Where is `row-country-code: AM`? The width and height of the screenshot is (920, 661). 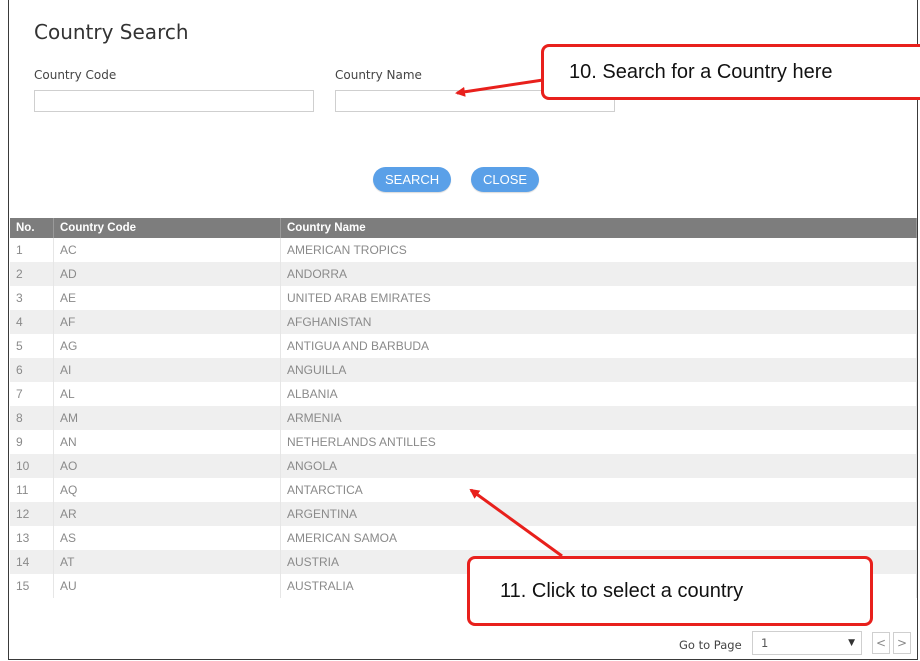 row-country-code: AM is located at coordinates (167, 418).